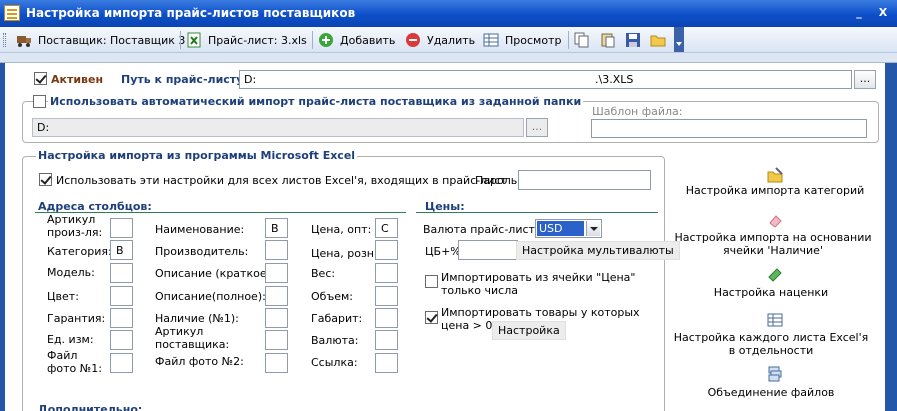  Describe the element at coordinates (121, 296) in the screenshot. I see `color-input` at that location.